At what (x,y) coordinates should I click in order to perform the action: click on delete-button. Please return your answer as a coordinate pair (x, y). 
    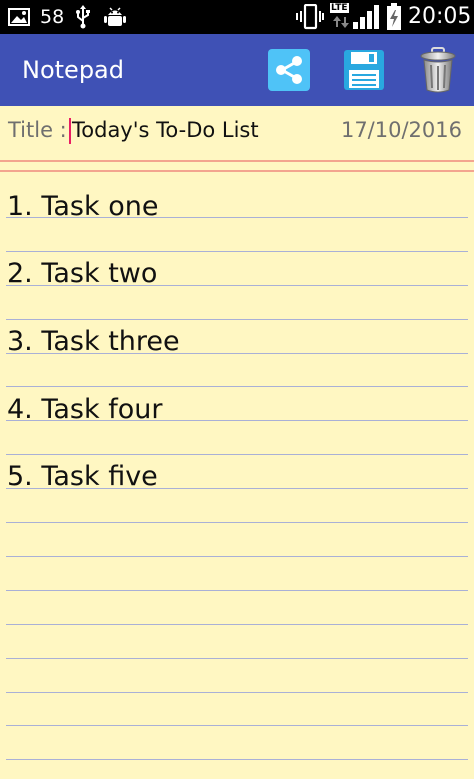
    Looking at the image, I should click on (438, 70).